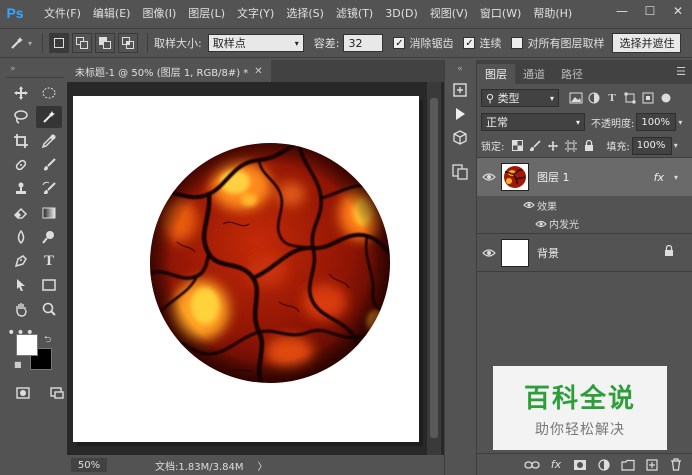 Image resolution: width=692 pixels, height=475 pixels. Describe the element at coordinates (552, 13) in the screenshot. I see `menu-help: 帮助(H)` at that location.